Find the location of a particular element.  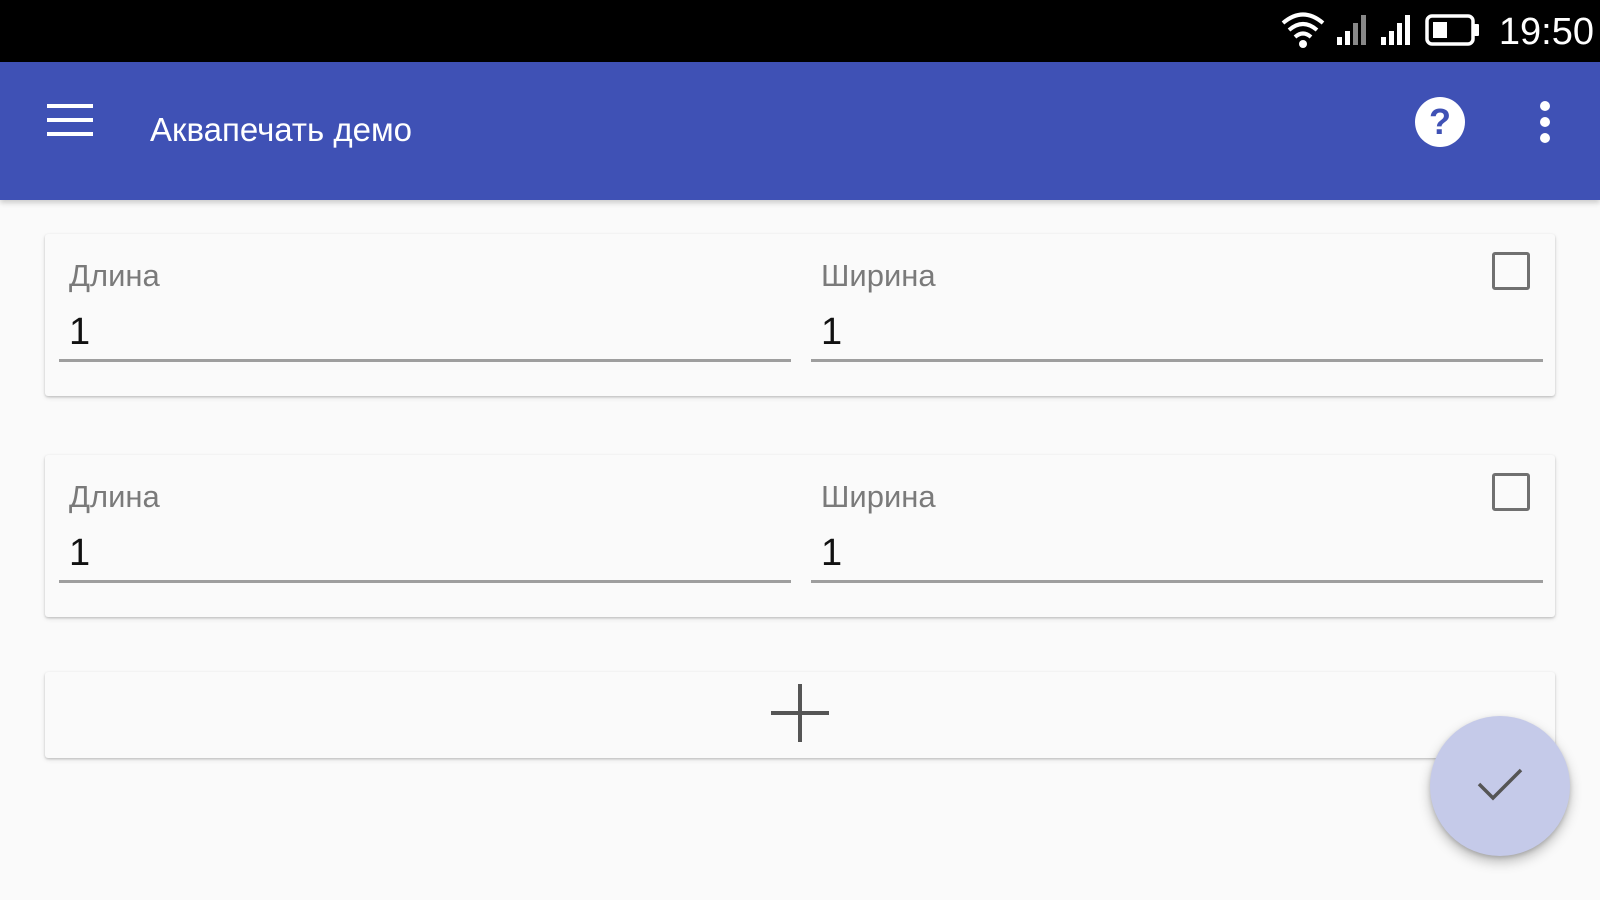

status-icons: 19:50 is located at coordinates (1437, 32).